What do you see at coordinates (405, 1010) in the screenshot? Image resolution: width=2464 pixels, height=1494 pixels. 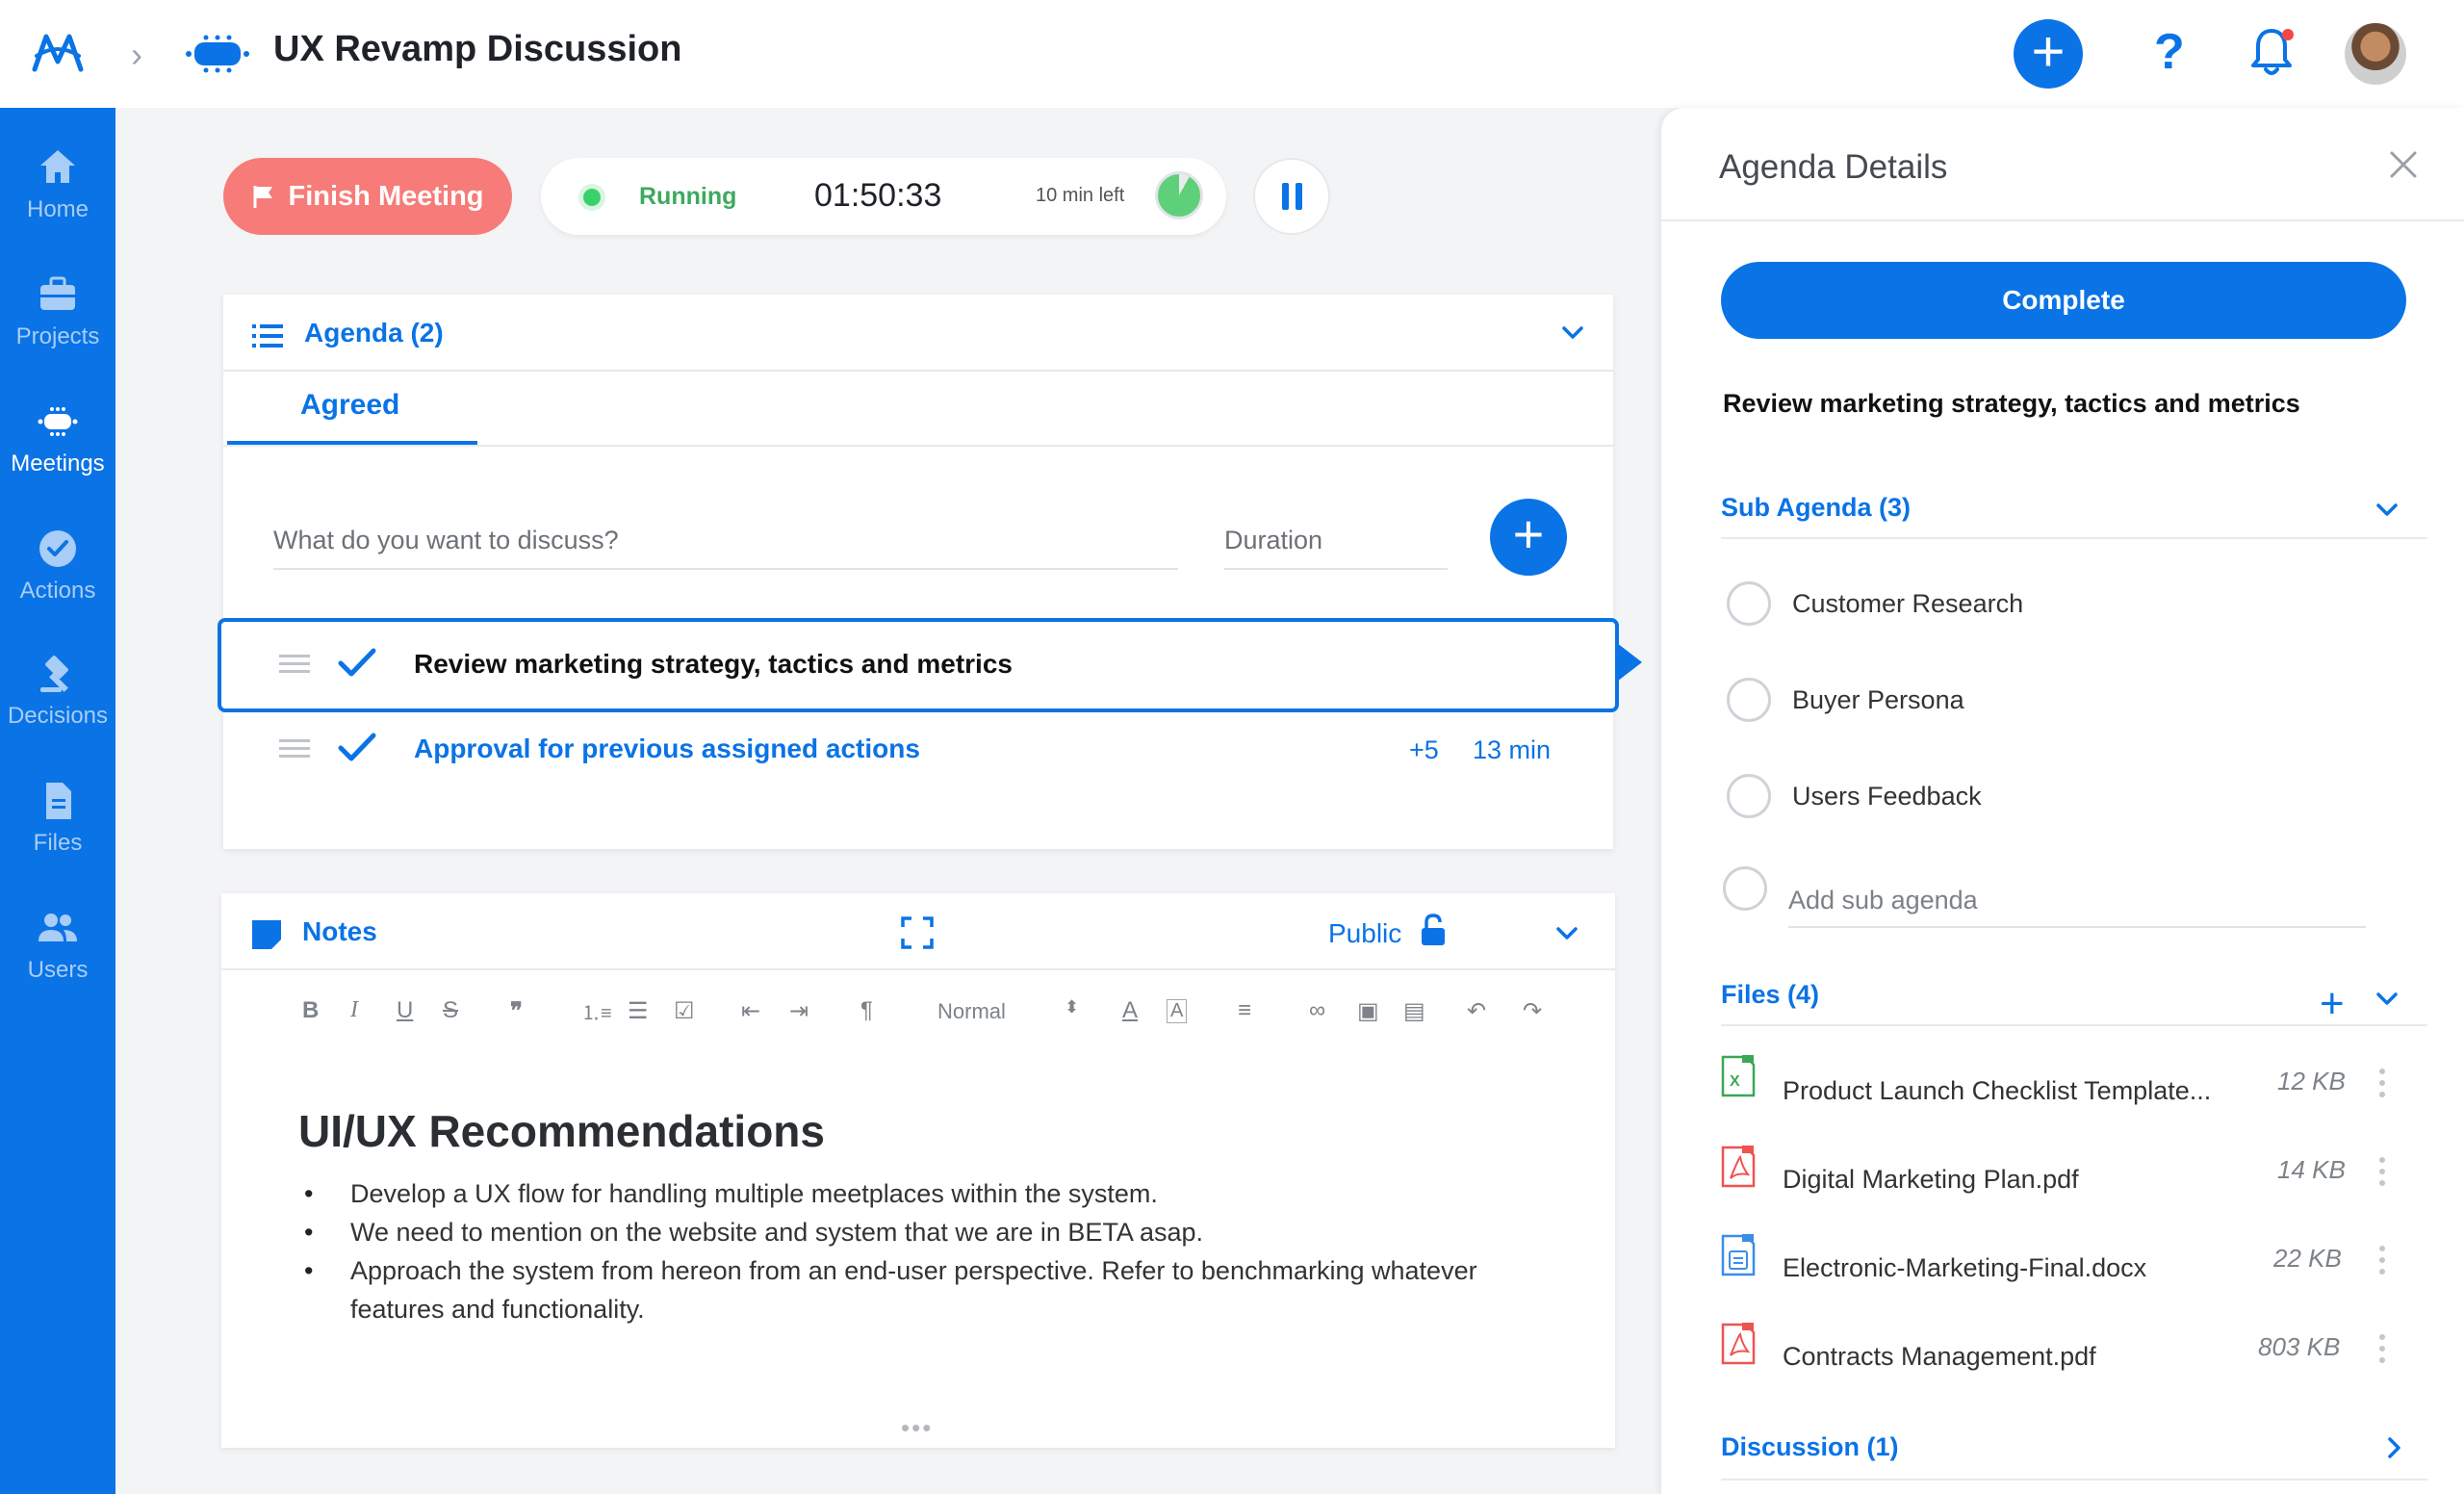 I see `underline-icon: U` at bounding box center [405, 1010].